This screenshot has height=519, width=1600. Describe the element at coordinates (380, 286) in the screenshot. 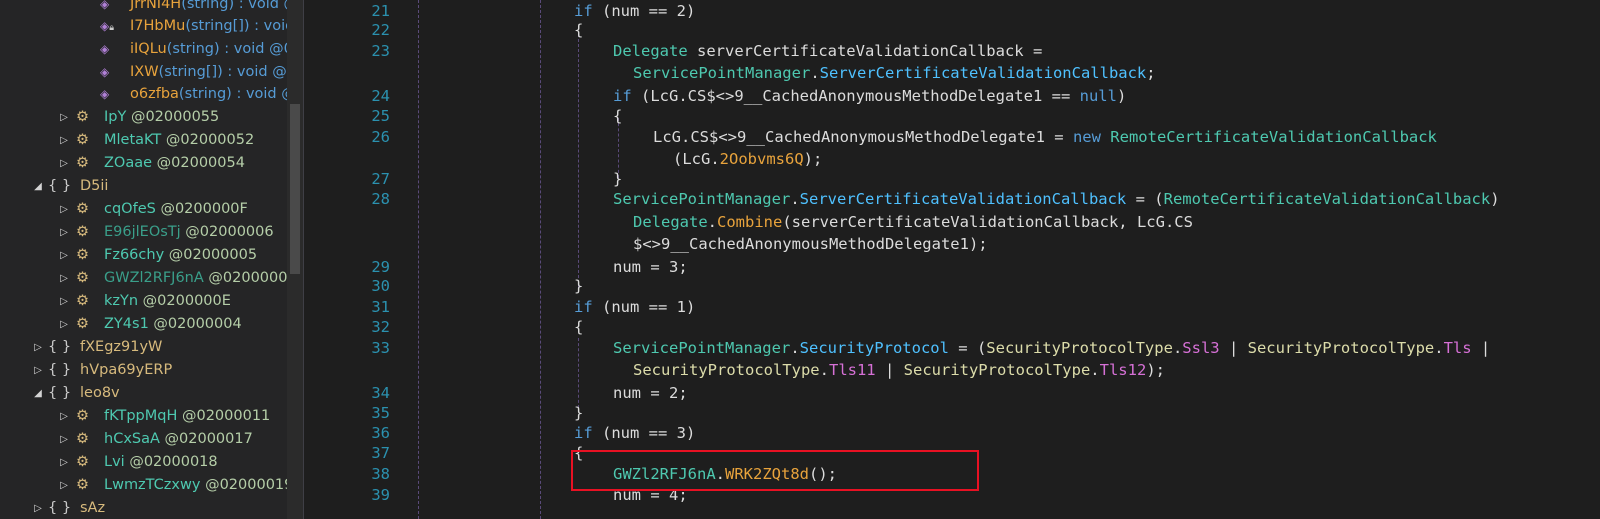

I see `line-number: 30` at that location.